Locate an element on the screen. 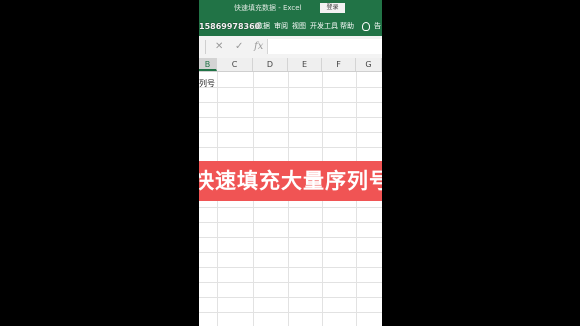 This screenshot has width=580, height=326. banner-text: 快速填充大量序列号 is located at coordinates (290, 181).